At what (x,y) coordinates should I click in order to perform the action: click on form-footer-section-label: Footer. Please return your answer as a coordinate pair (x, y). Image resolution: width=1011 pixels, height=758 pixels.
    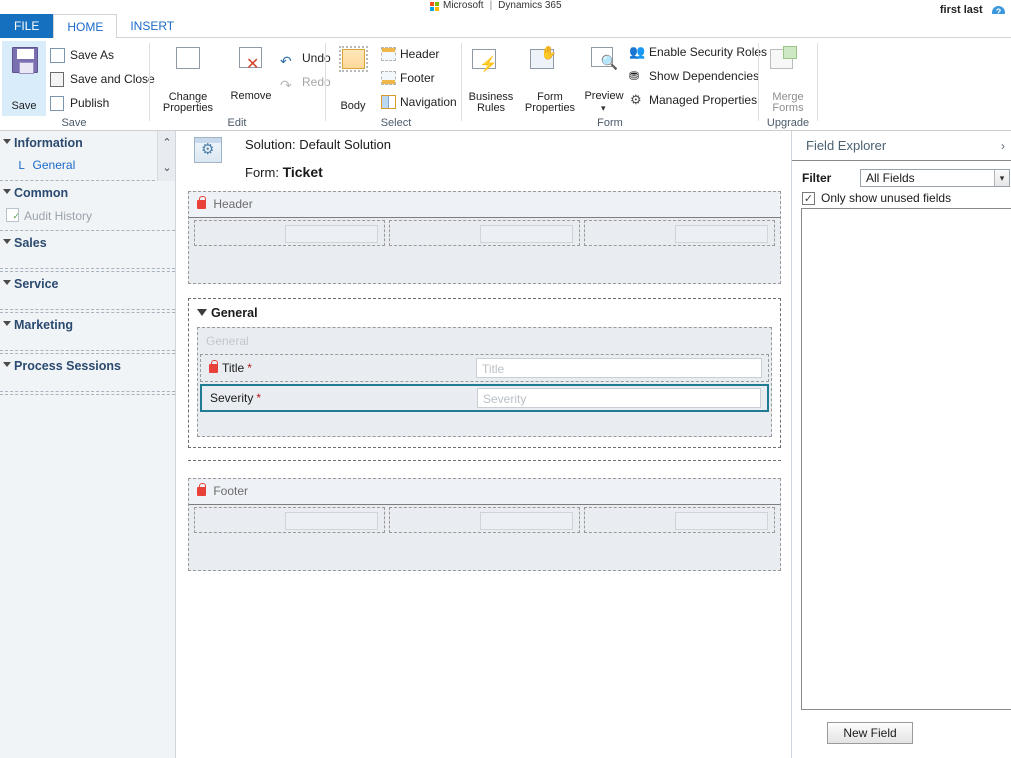
    Looking at the image, I should click on (231, 491).